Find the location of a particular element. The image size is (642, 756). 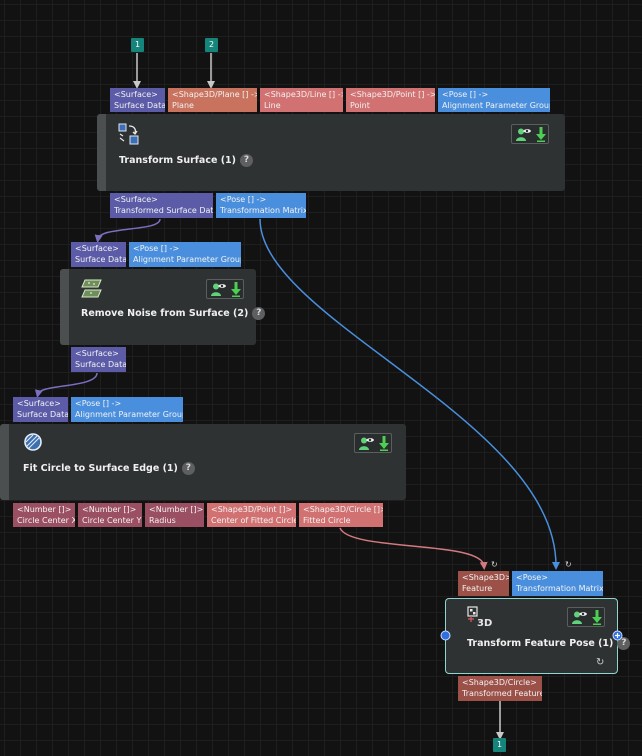

port-feature: <Shape3D> Feature is located at coordinates (483, 583).